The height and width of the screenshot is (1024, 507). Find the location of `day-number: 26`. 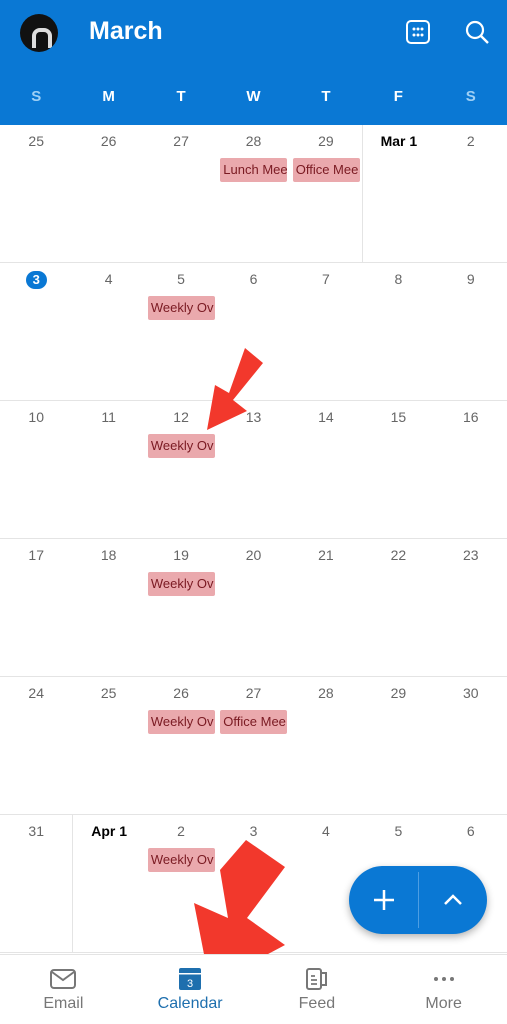

day-number: 26 is located at coordinates (108, 141).